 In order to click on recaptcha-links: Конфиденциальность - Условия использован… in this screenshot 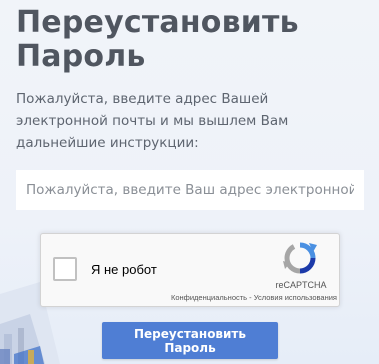, I will do `click(242, 297)`.